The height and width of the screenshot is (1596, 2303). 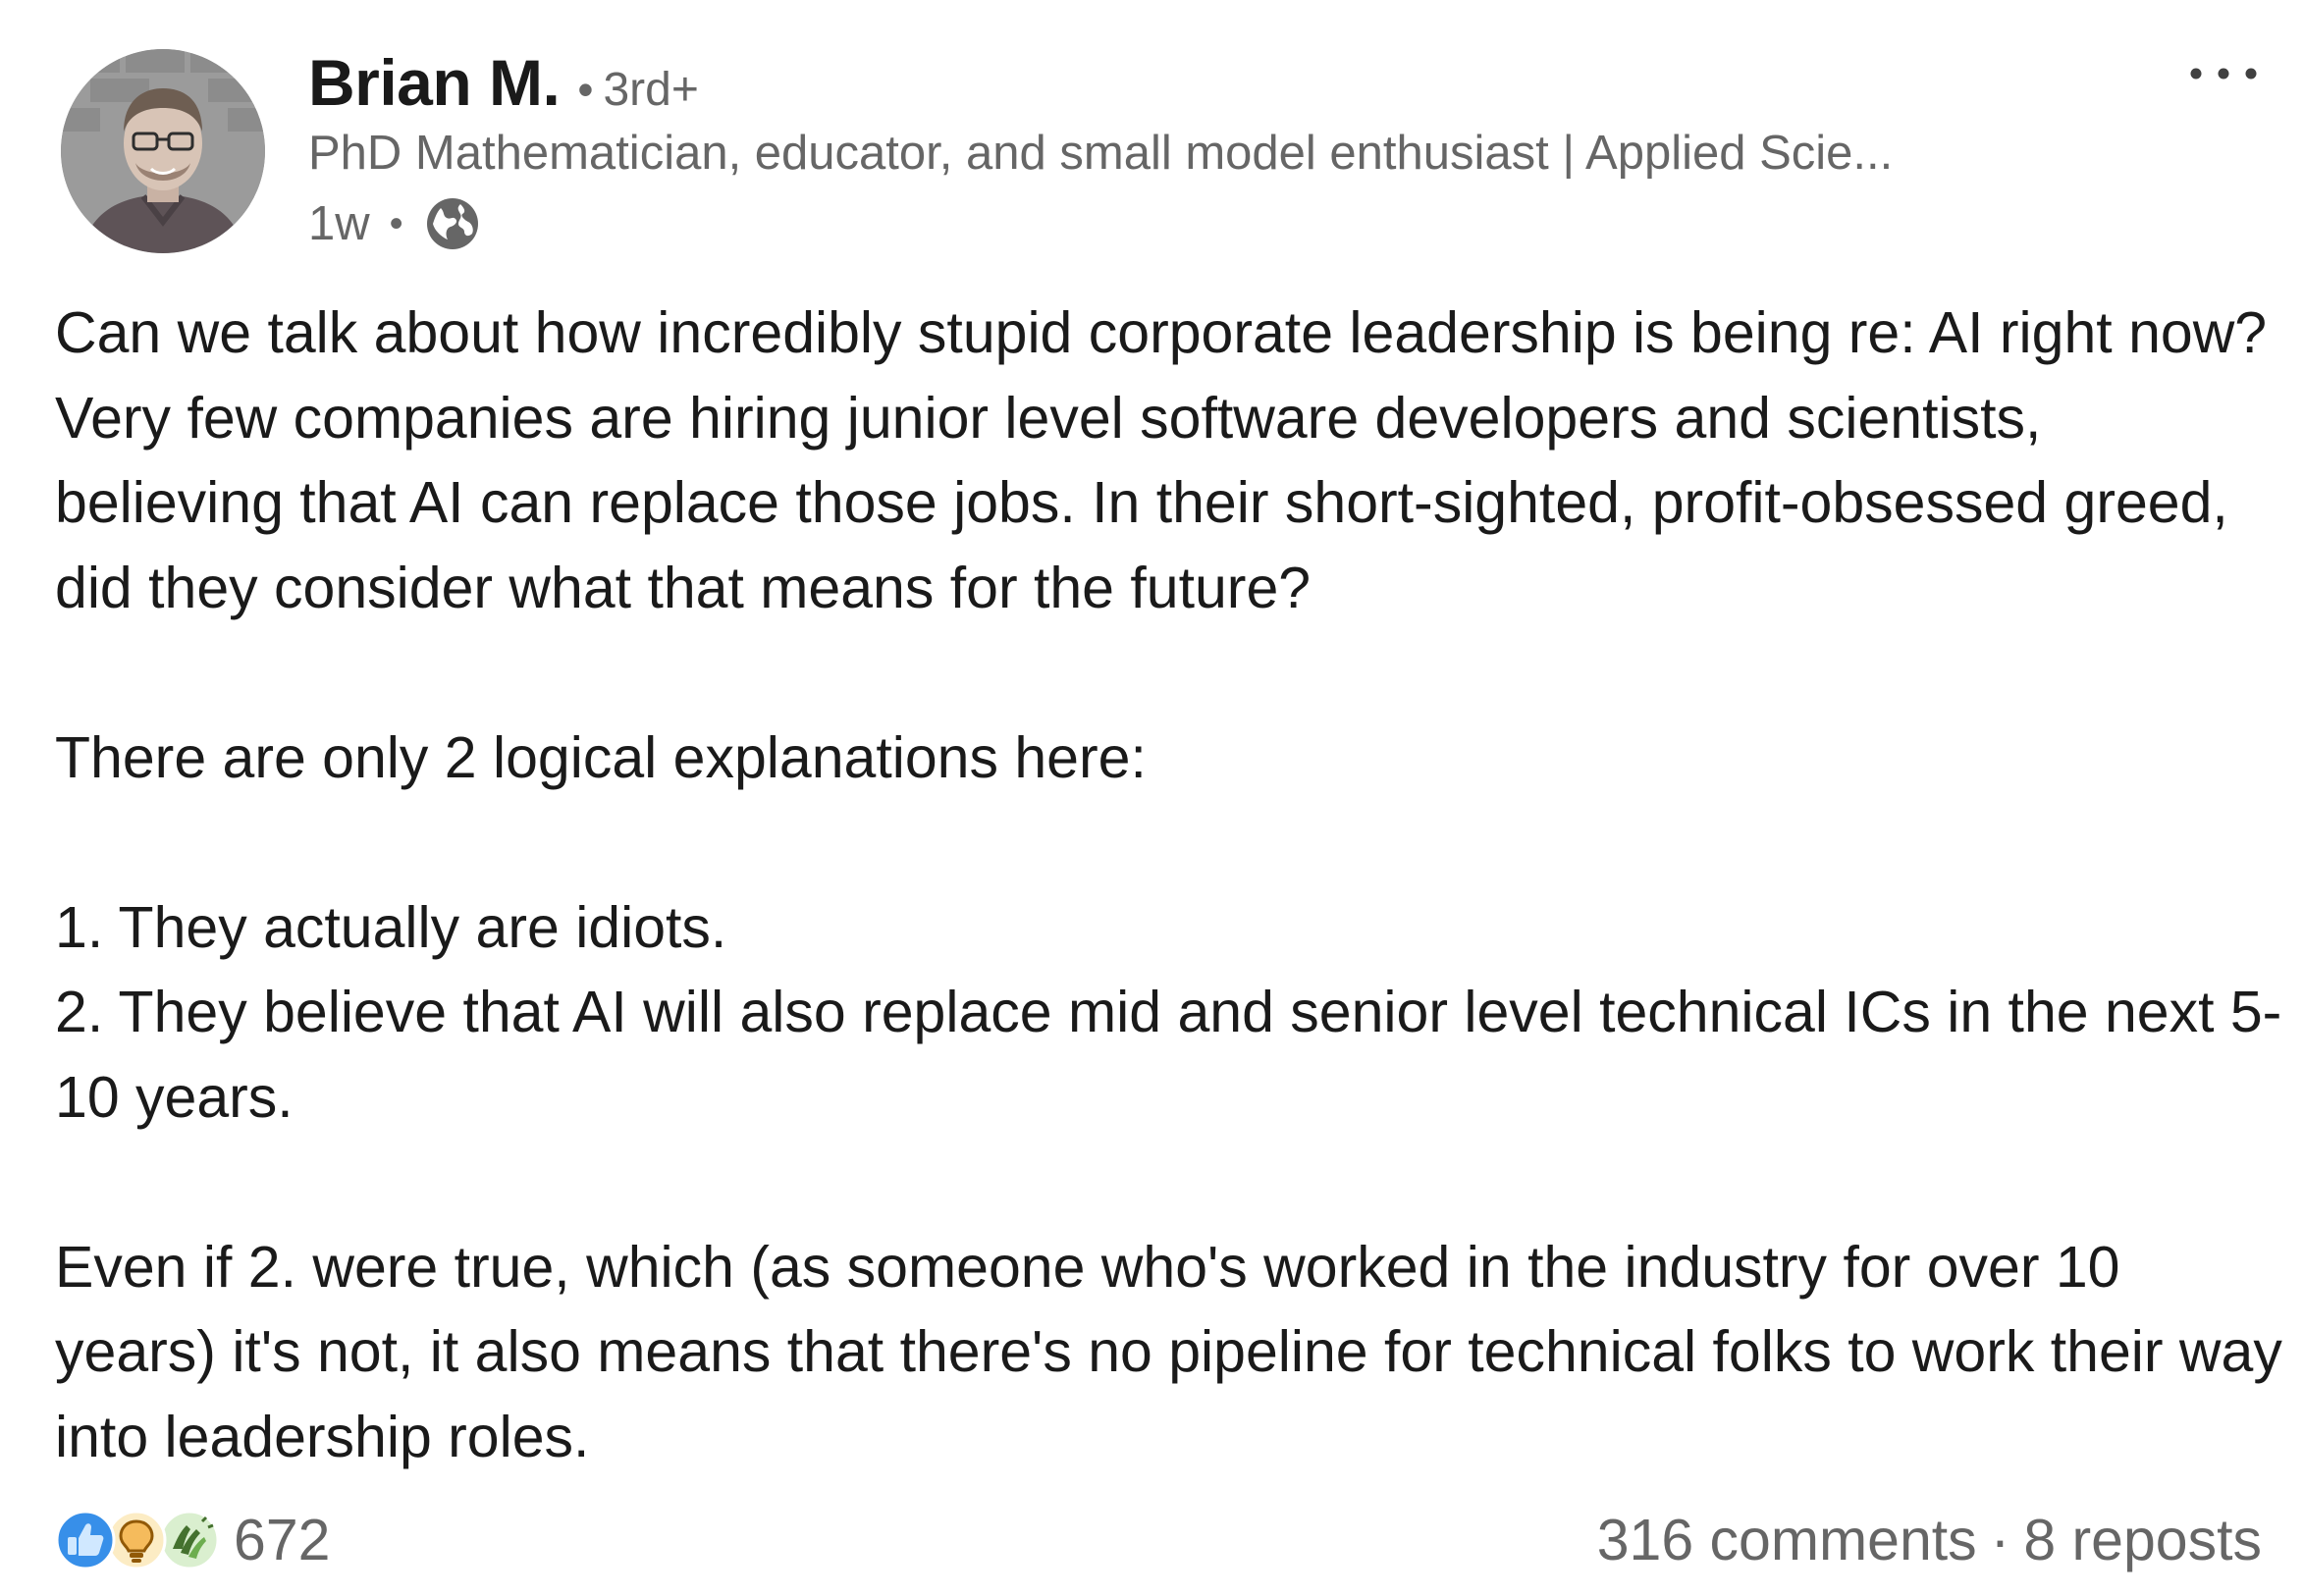 I want to click on post-meta: 1w •, so click(x=395, y=223).